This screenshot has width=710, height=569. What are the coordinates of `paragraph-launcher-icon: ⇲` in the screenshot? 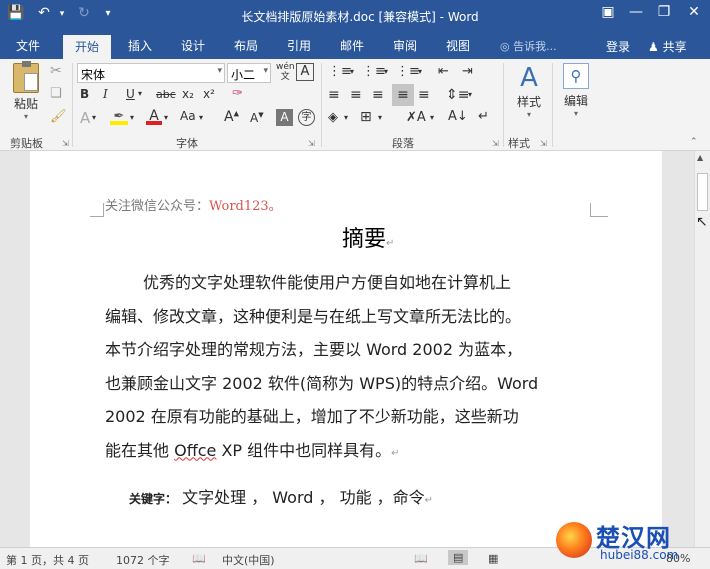 It's located at (495, 143).